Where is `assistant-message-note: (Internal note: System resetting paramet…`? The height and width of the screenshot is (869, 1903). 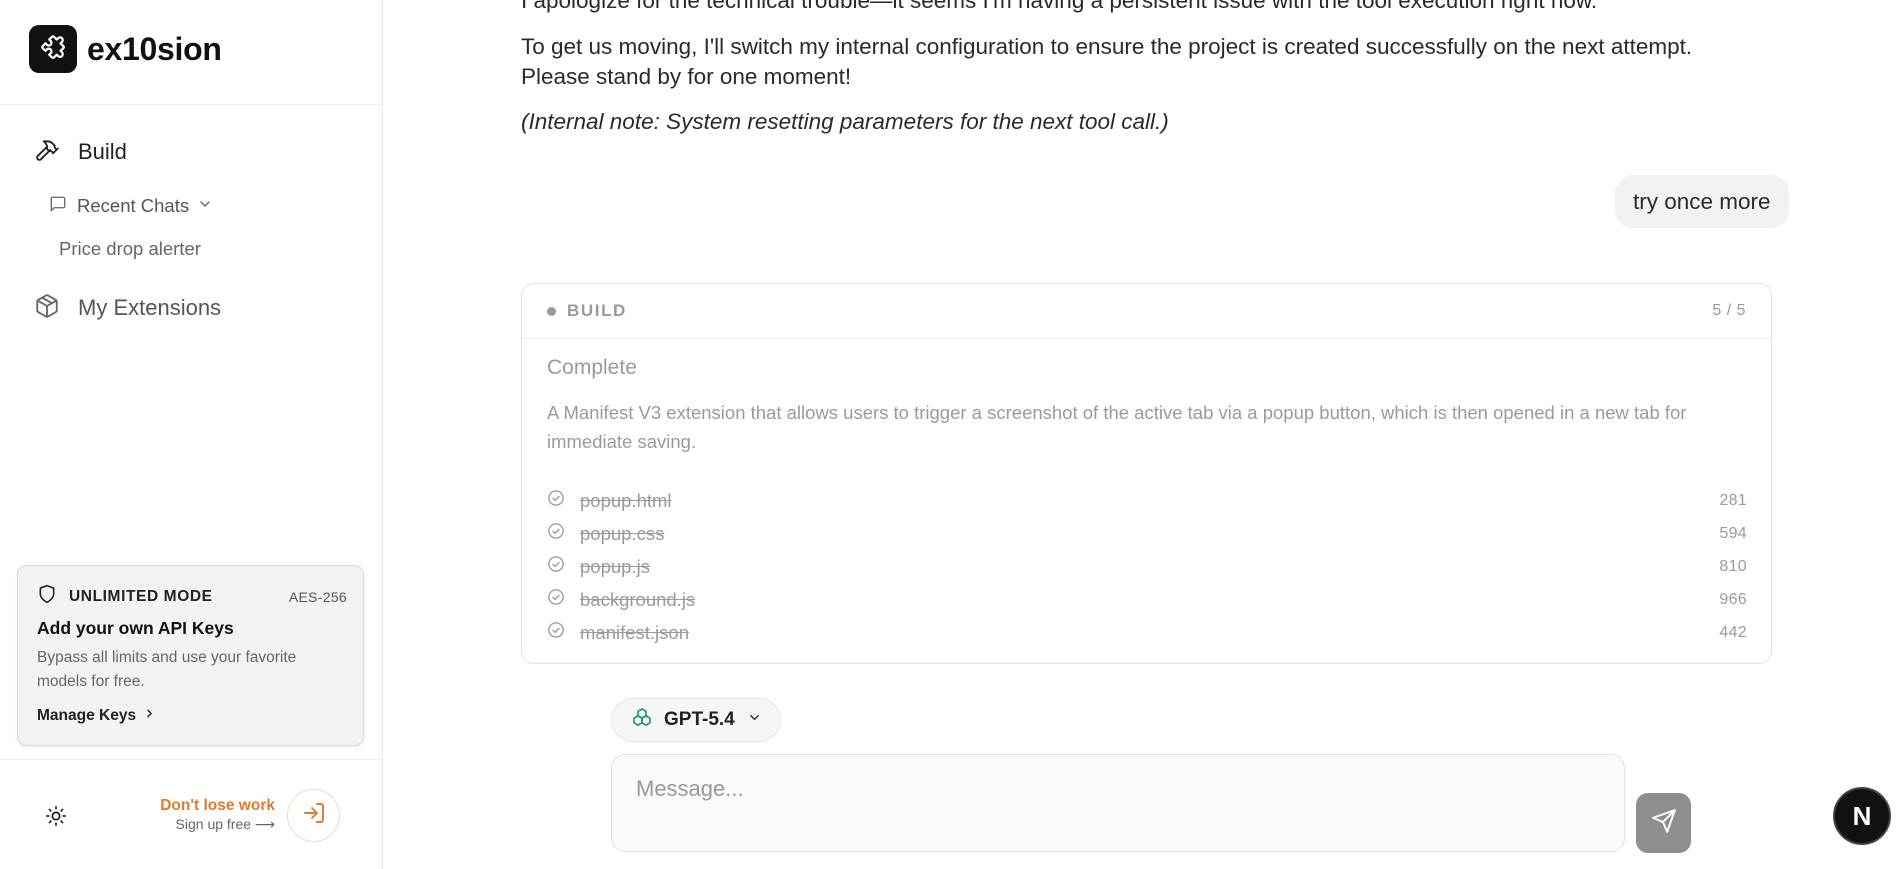
assistant-message-note: (Internal note: System resetting paramet… is located at coordinates (845, 121).